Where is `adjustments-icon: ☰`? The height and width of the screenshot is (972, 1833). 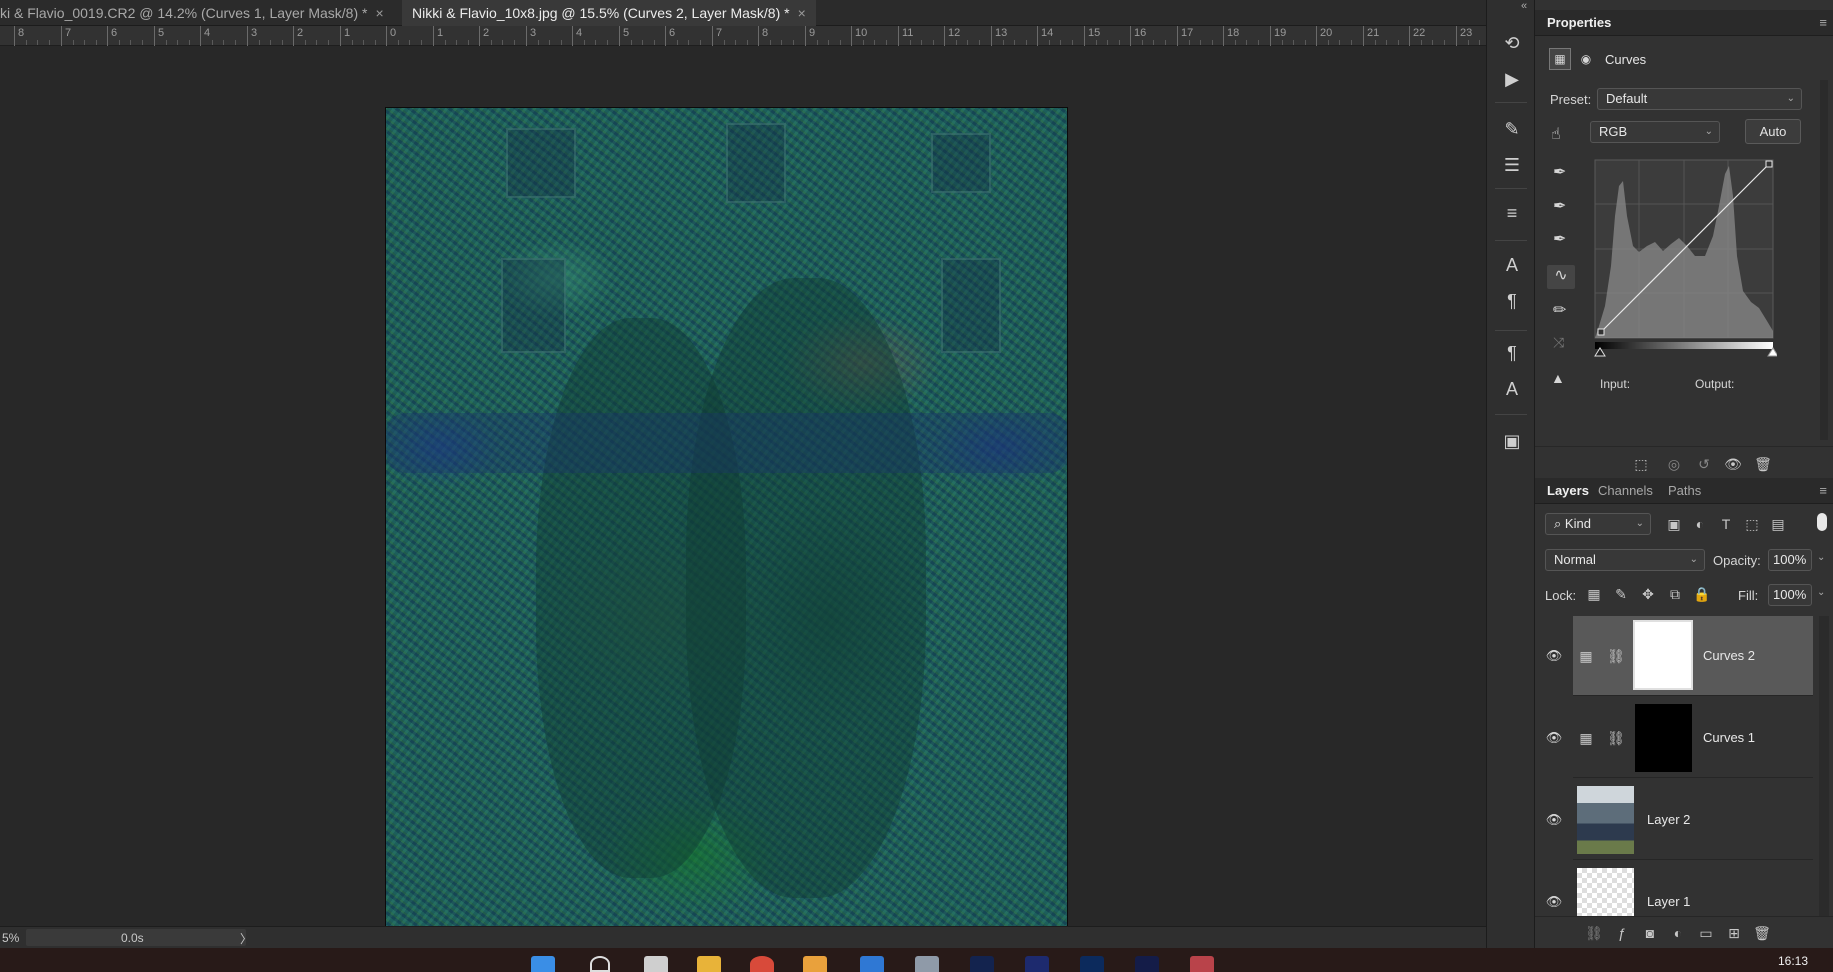 adjustments-icon: ☰ is located at coordinates (1512, 165).